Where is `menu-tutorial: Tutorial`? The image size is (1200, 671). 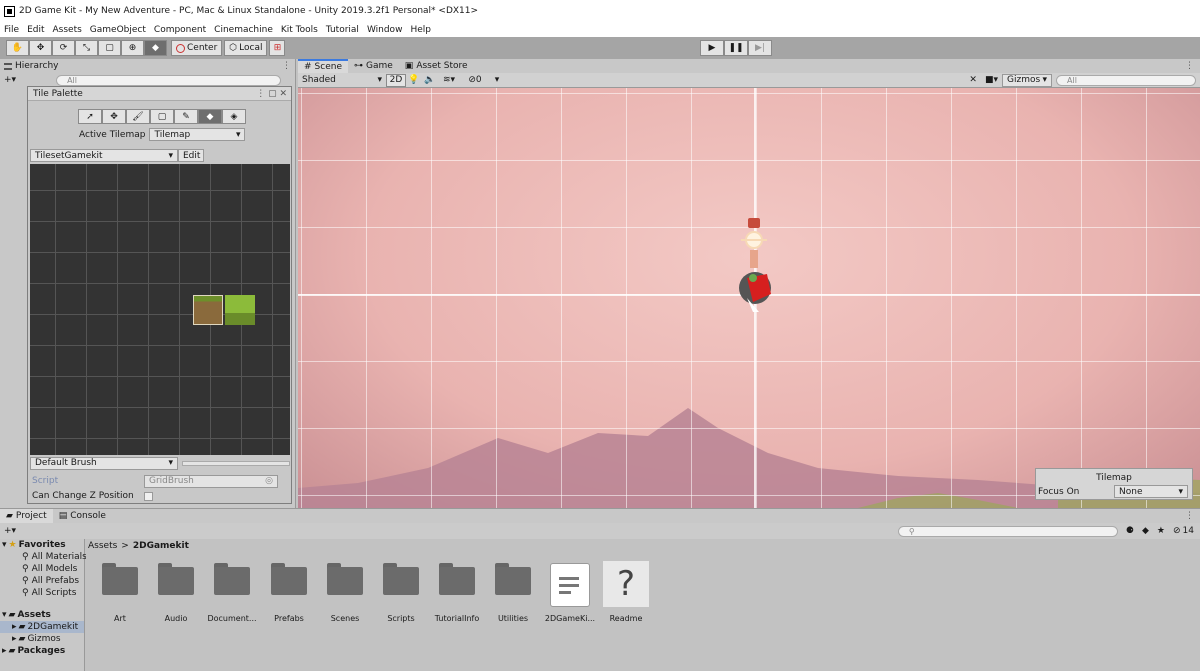
menu-tutorial: Tutorial is located at coordinates (342, 30).